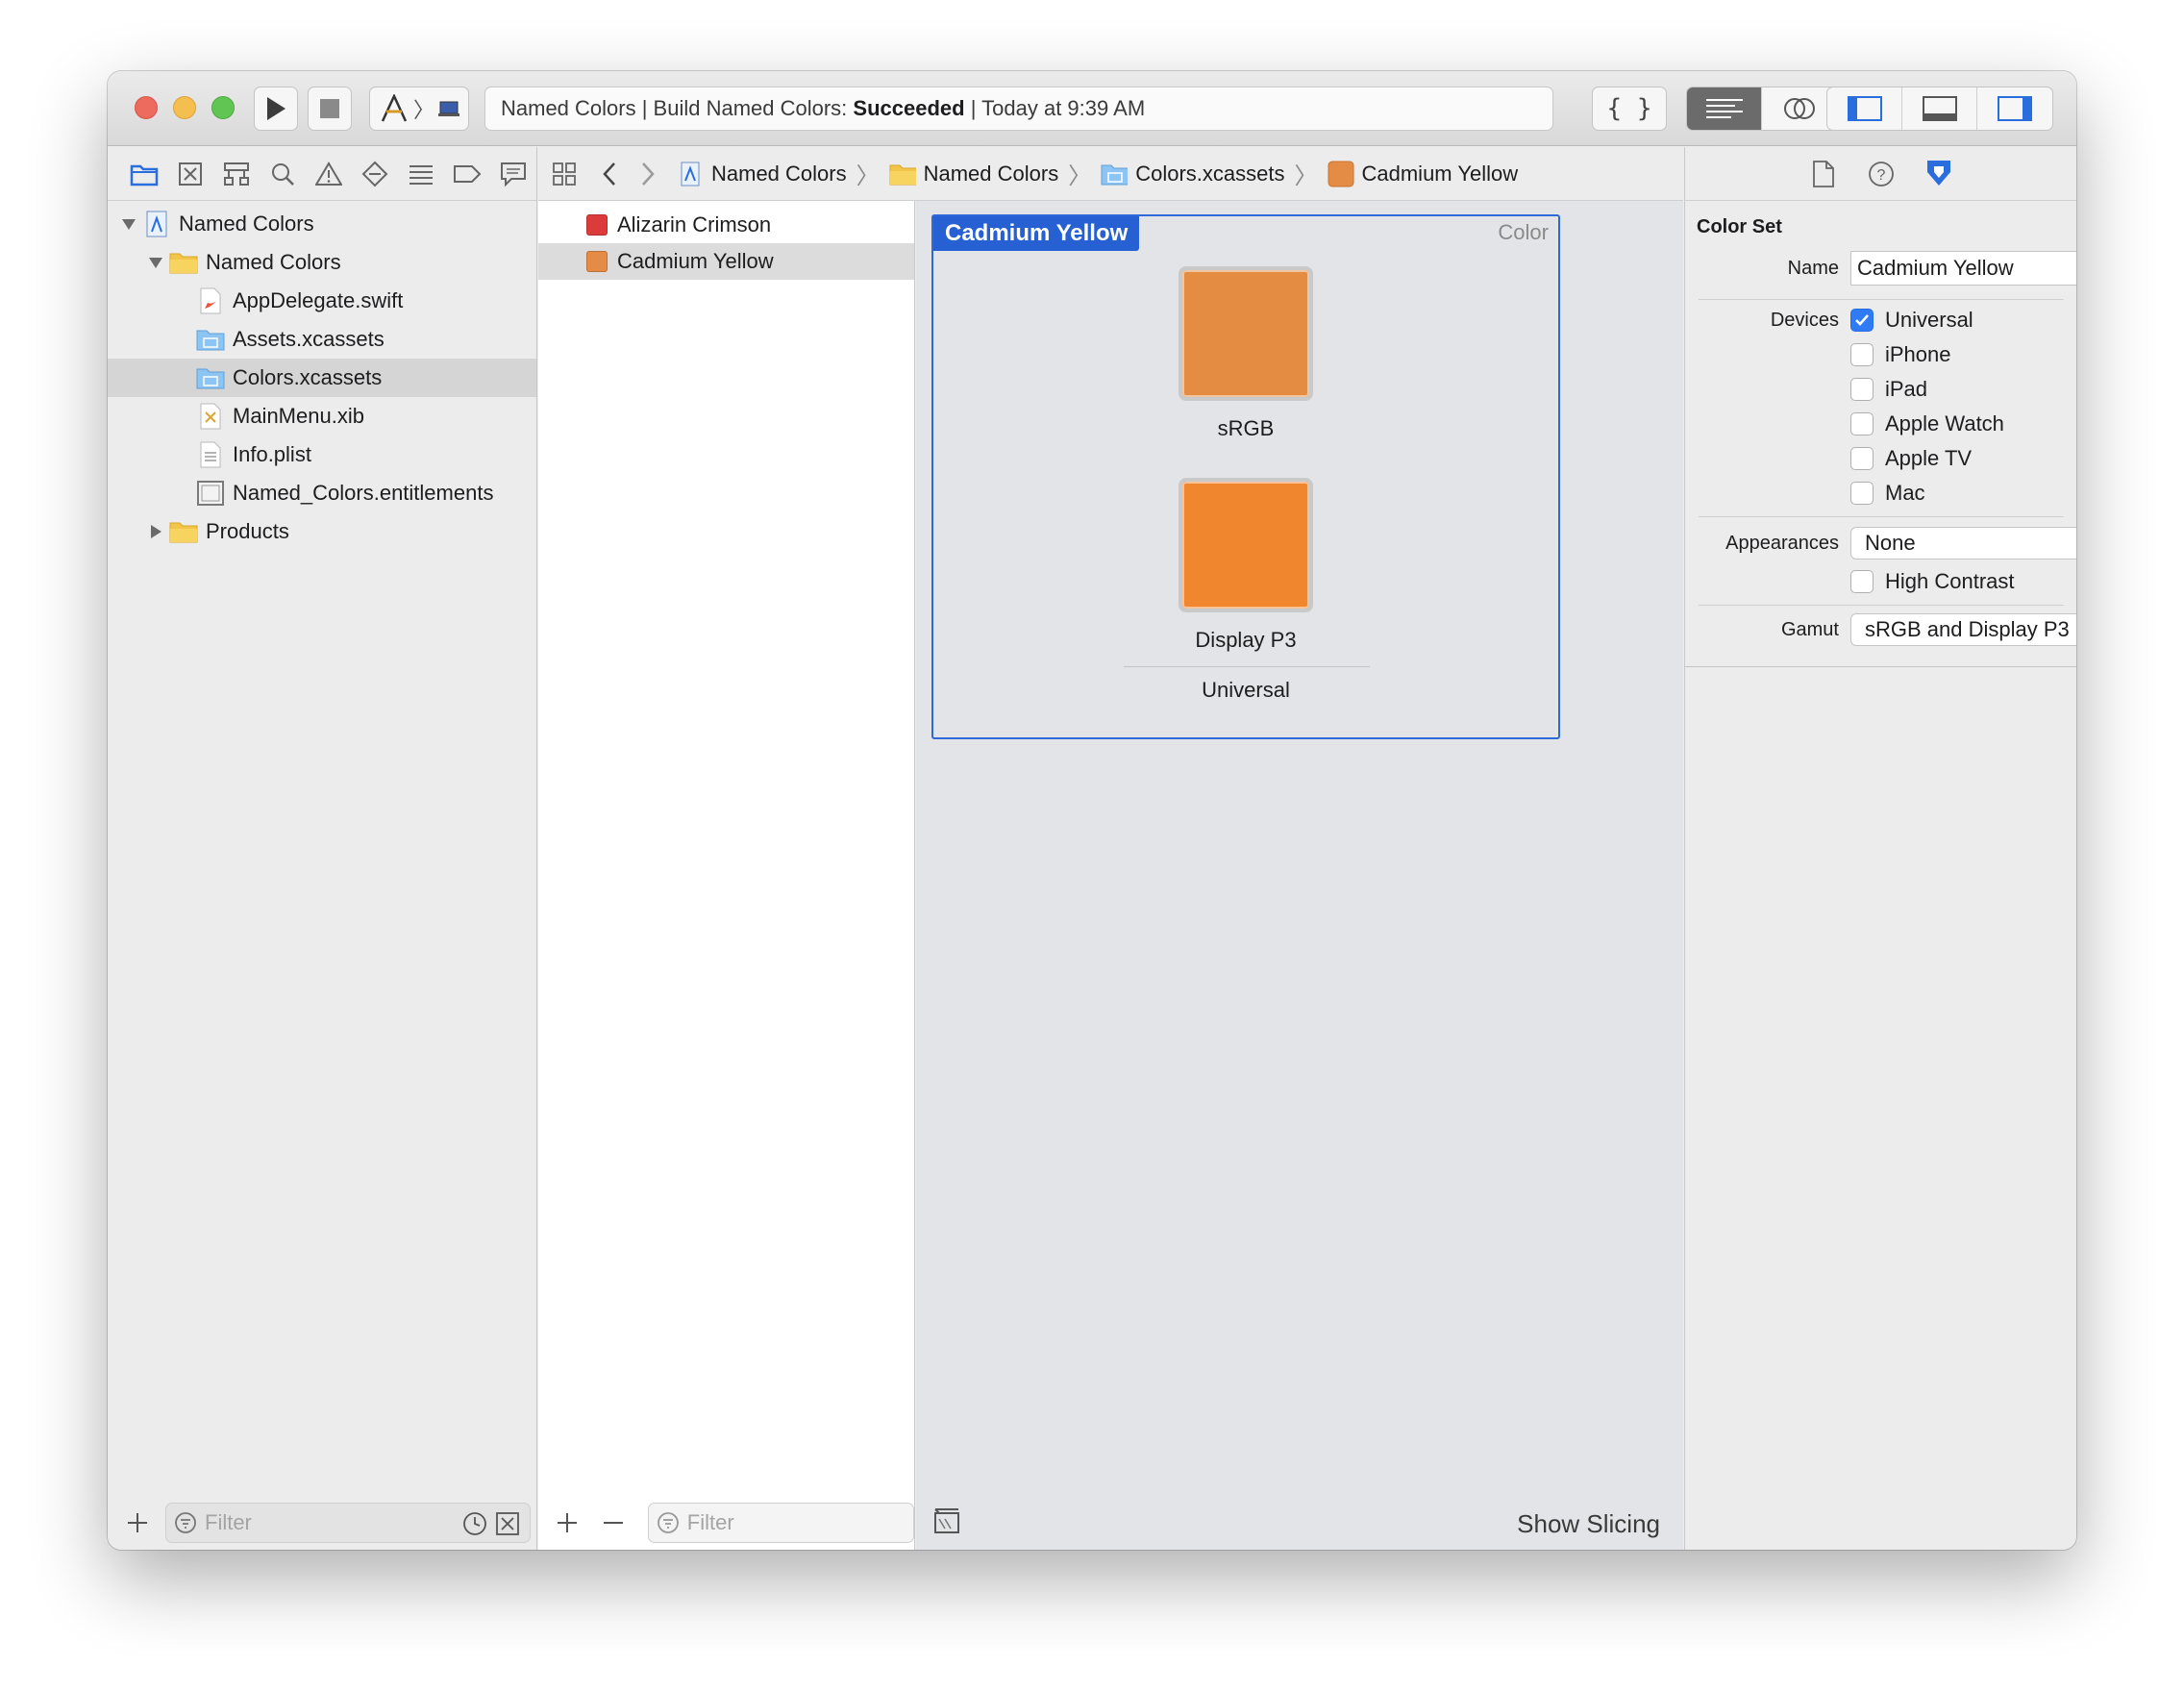  What do you see at coordinates (322, 378) in the screenshot?
I see `tree-item-colors-selected: Colors.xcassets` at bounding box center [322, 378].